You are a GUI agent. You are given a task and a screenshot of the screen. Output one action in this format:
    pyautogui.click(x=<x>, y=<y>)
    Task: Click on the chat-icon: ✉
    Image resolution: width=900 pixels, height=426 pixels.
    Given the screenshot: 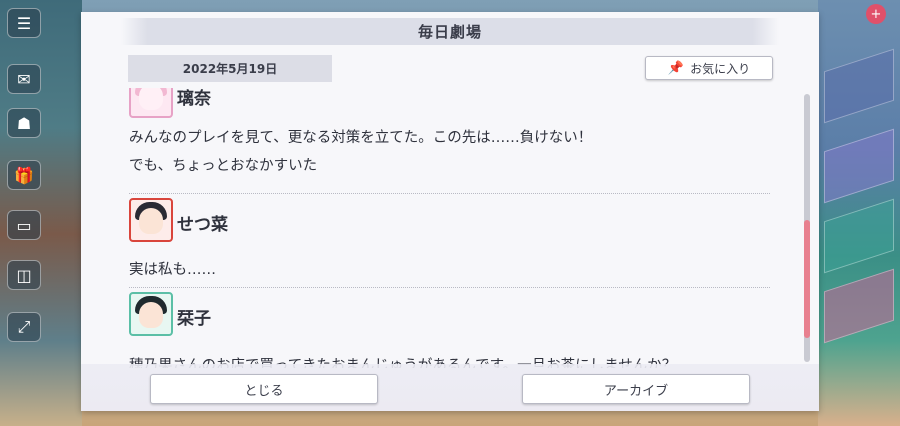 What is the action you would take?
    pyautogui.click(x=24, y=79)
    